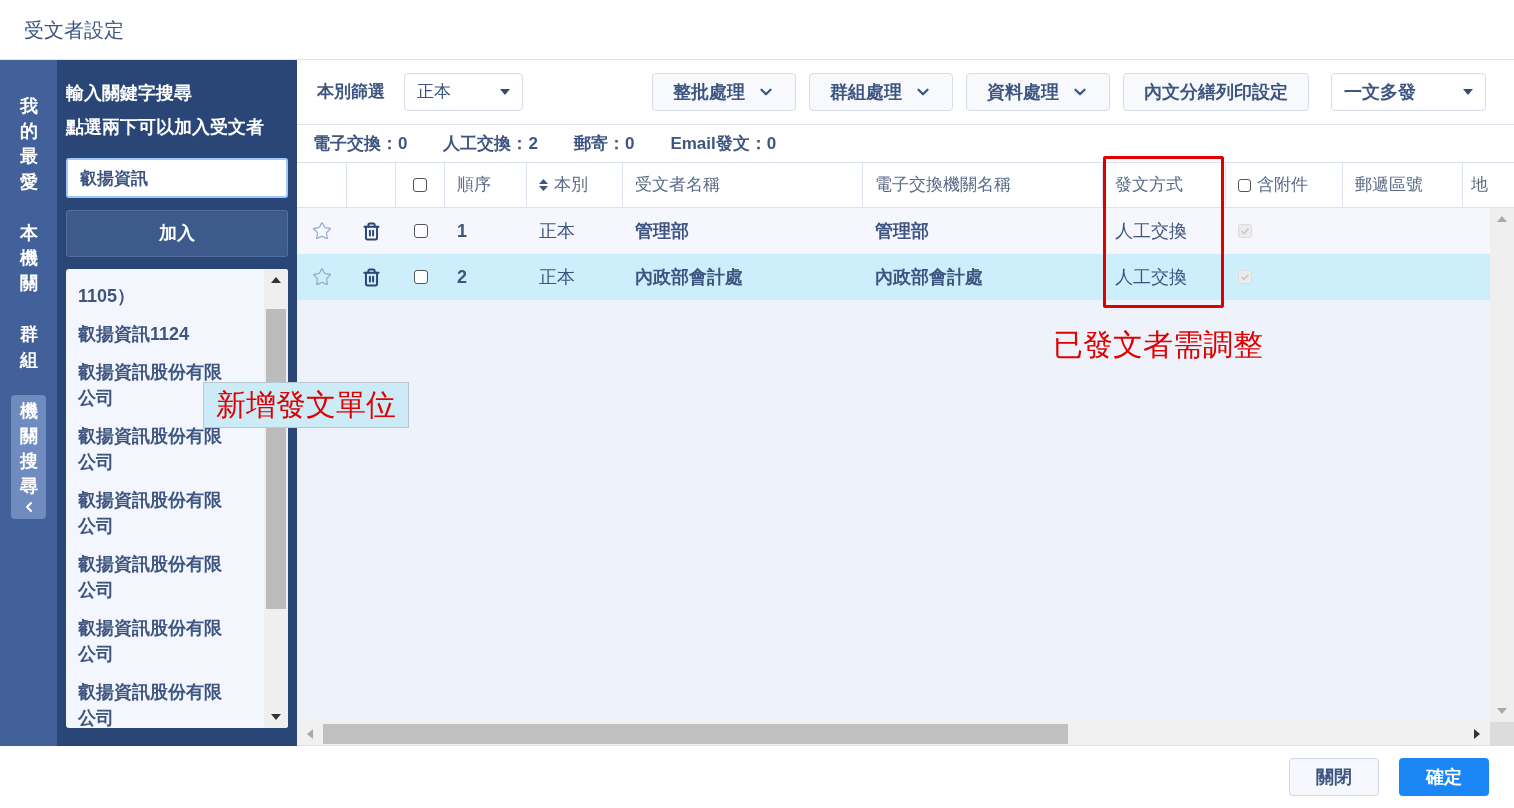 The image size is (1514, 808). Describe the element at coordinates (462, 231) in the screenshot. I see `table-cell-text: 1` at that location.